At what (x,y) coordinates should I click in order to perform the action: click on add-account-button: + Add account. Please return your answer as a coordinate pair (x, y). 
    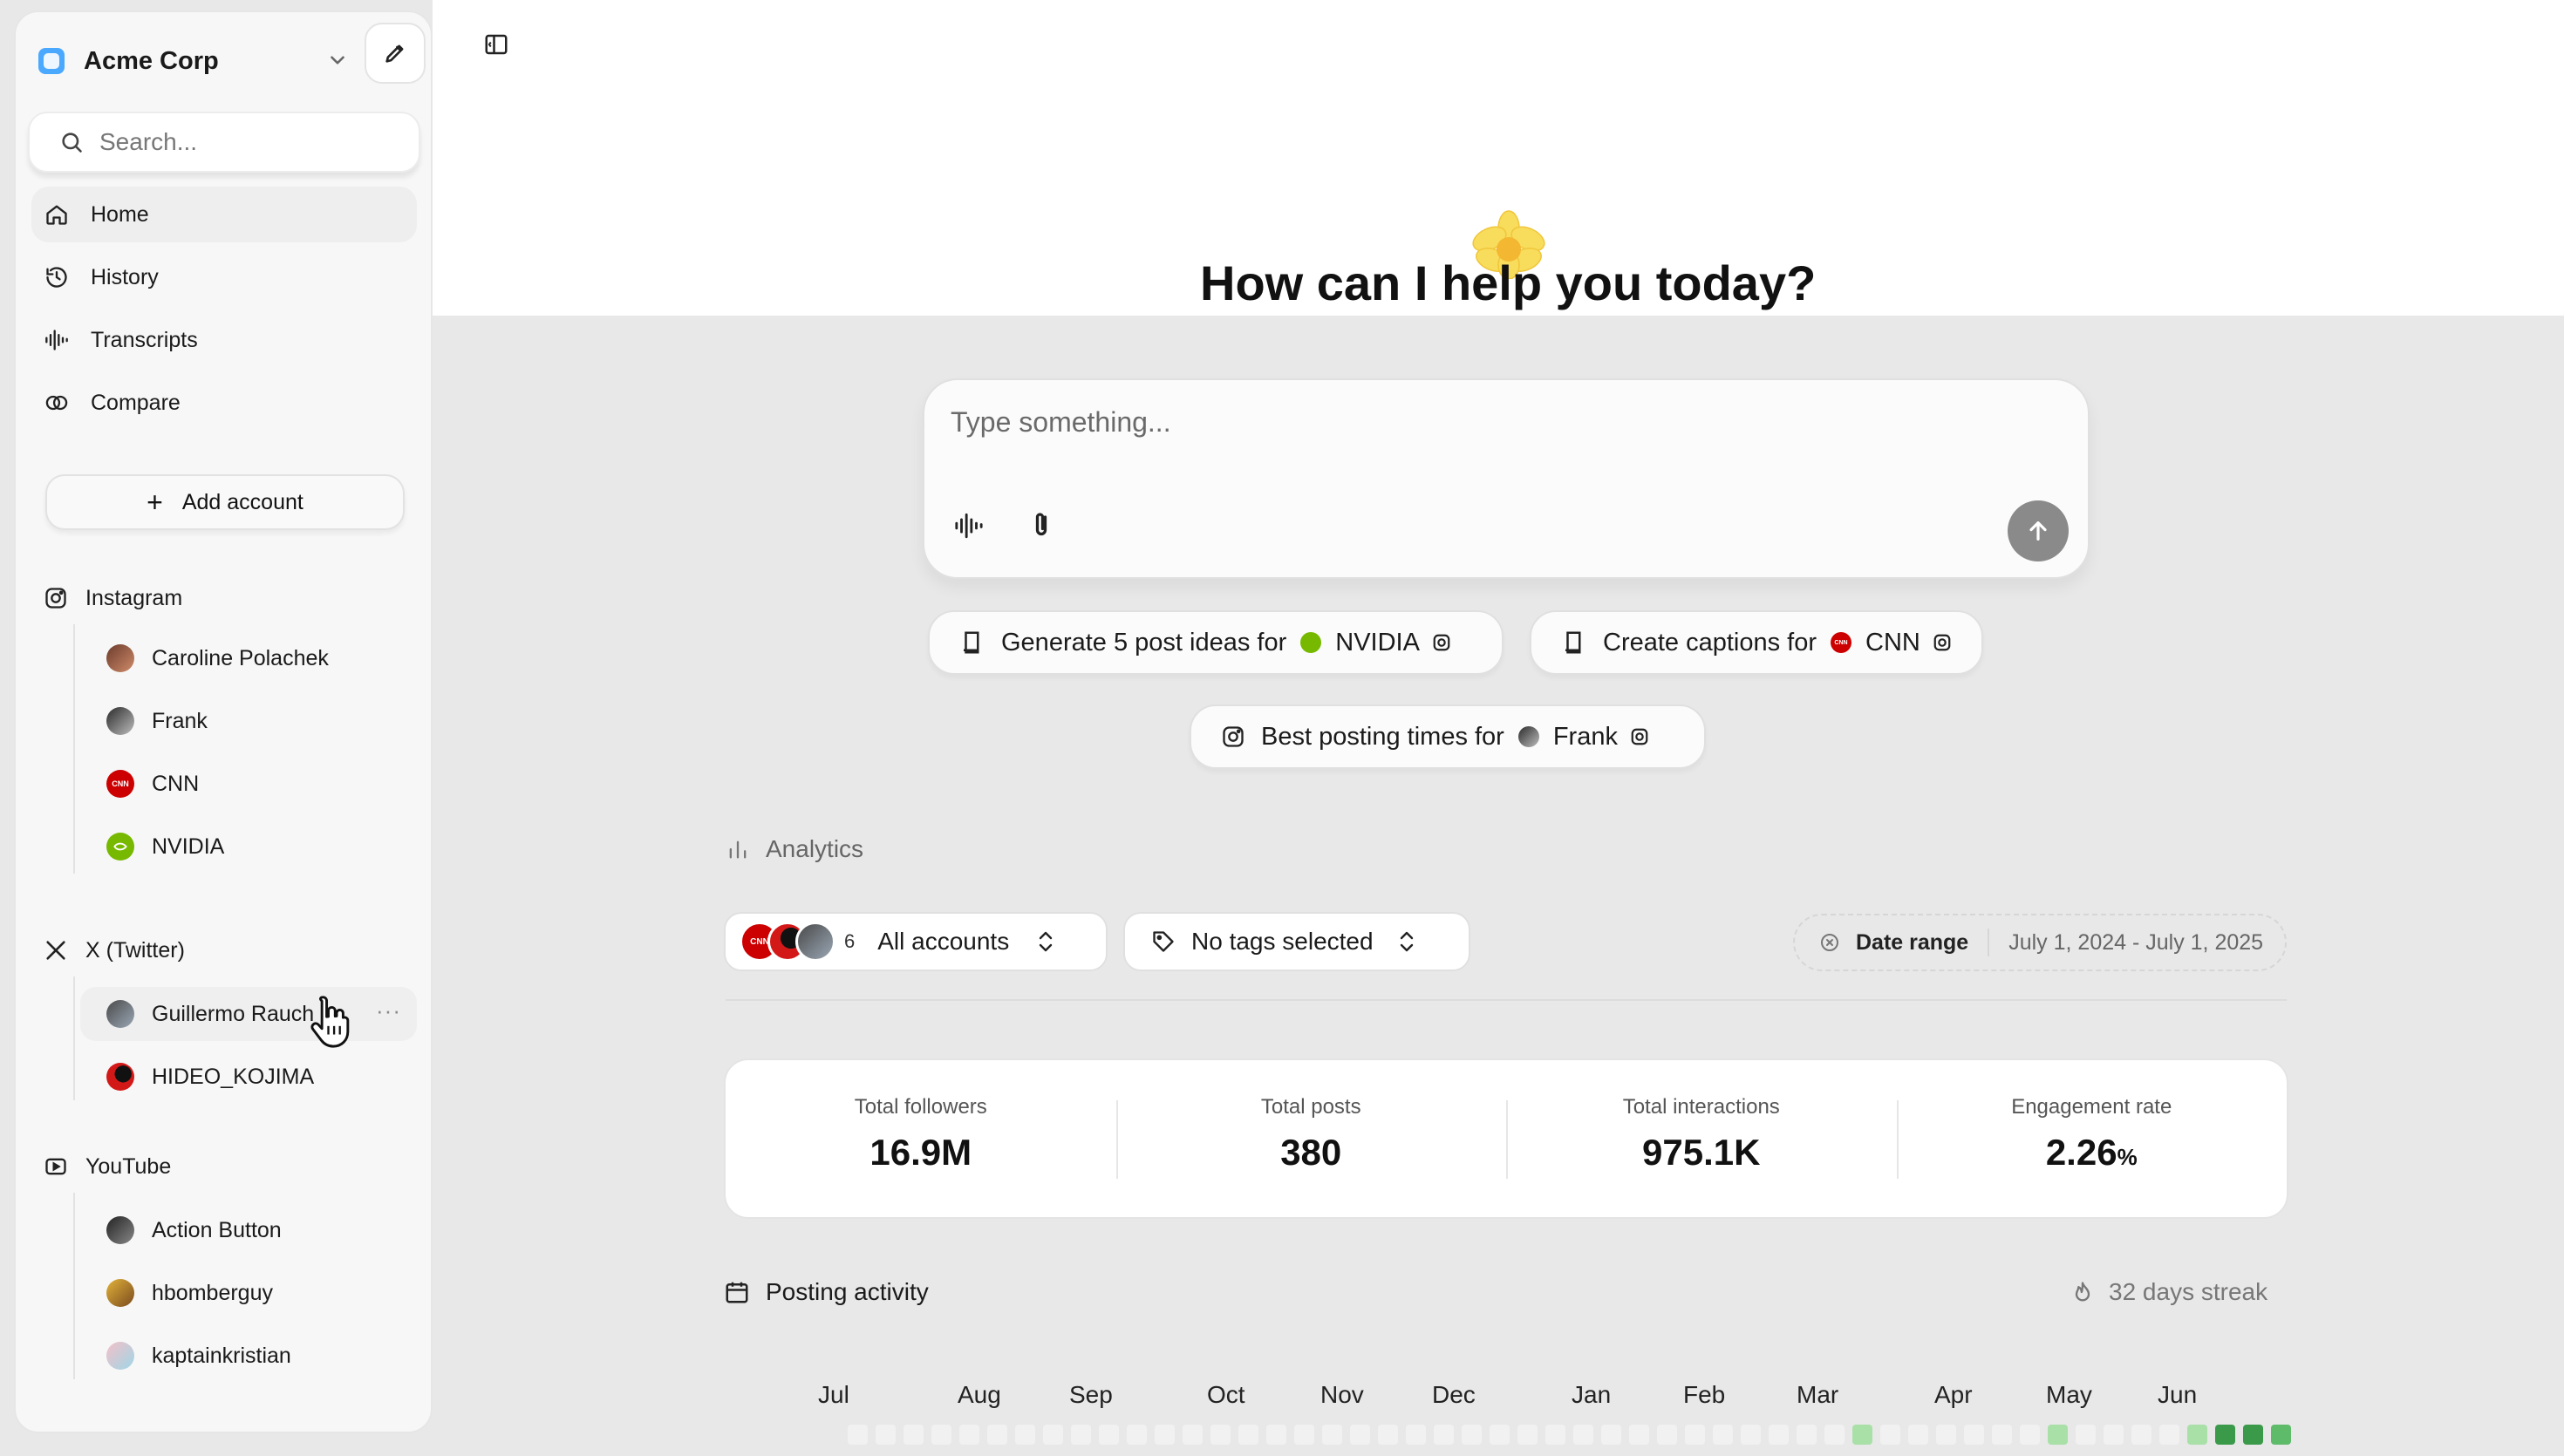
    Looking at the image, I should click on (225, 502).